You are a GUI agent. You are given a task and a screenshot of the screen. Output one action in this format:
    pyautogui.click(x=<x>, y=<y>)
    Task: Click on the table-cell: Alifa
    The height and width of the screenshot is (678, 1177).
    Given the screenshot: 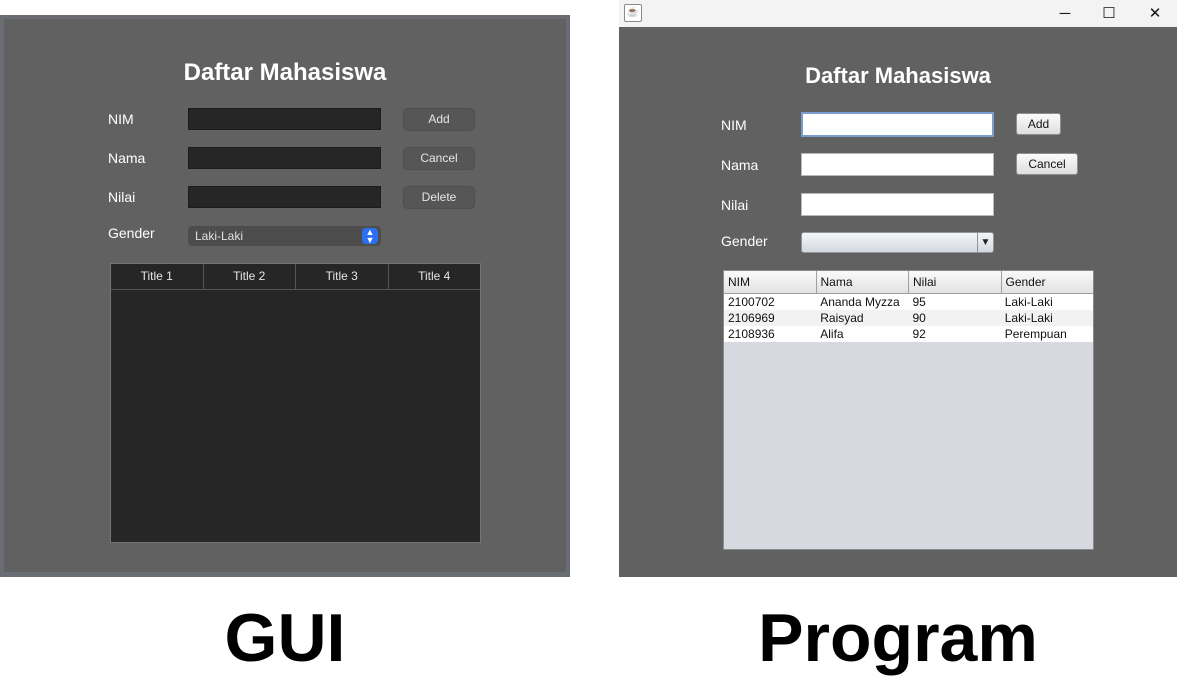 What is the action you would take?
    pyautogui.click(x=832, y=334)
    